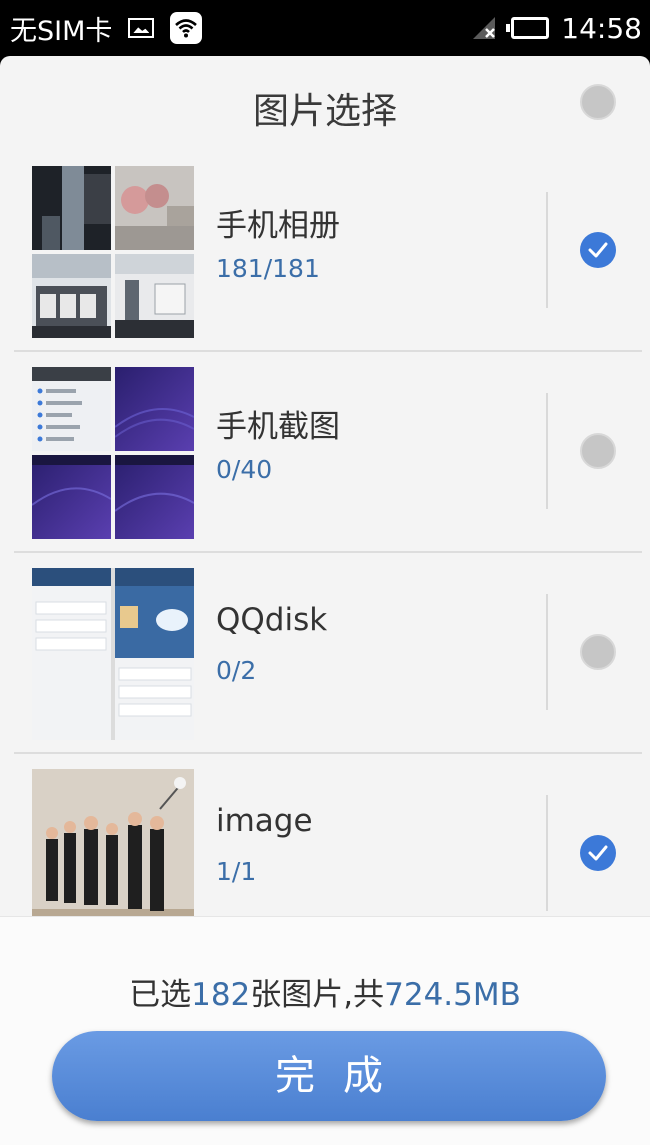 This screenshot has height=1145, width=650. Describe the element at coordinates (485, 28) in the screenshot. I see `signal-icon` at that location.